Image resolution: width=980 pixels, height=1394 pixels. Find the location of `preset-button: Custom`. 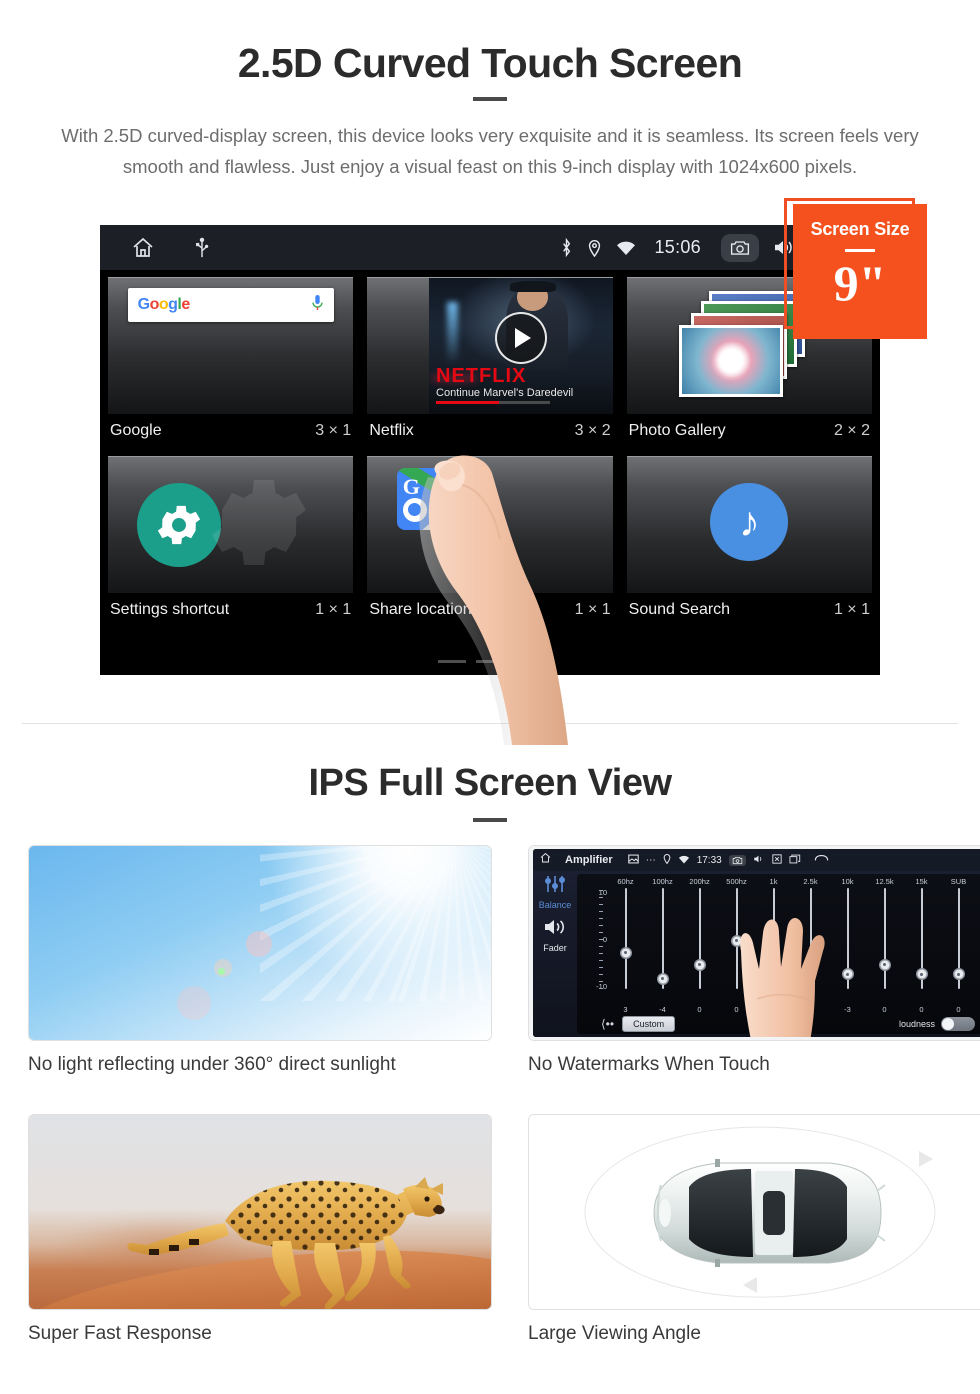

preset-button: Custom is located at coordinates (649, 1024).